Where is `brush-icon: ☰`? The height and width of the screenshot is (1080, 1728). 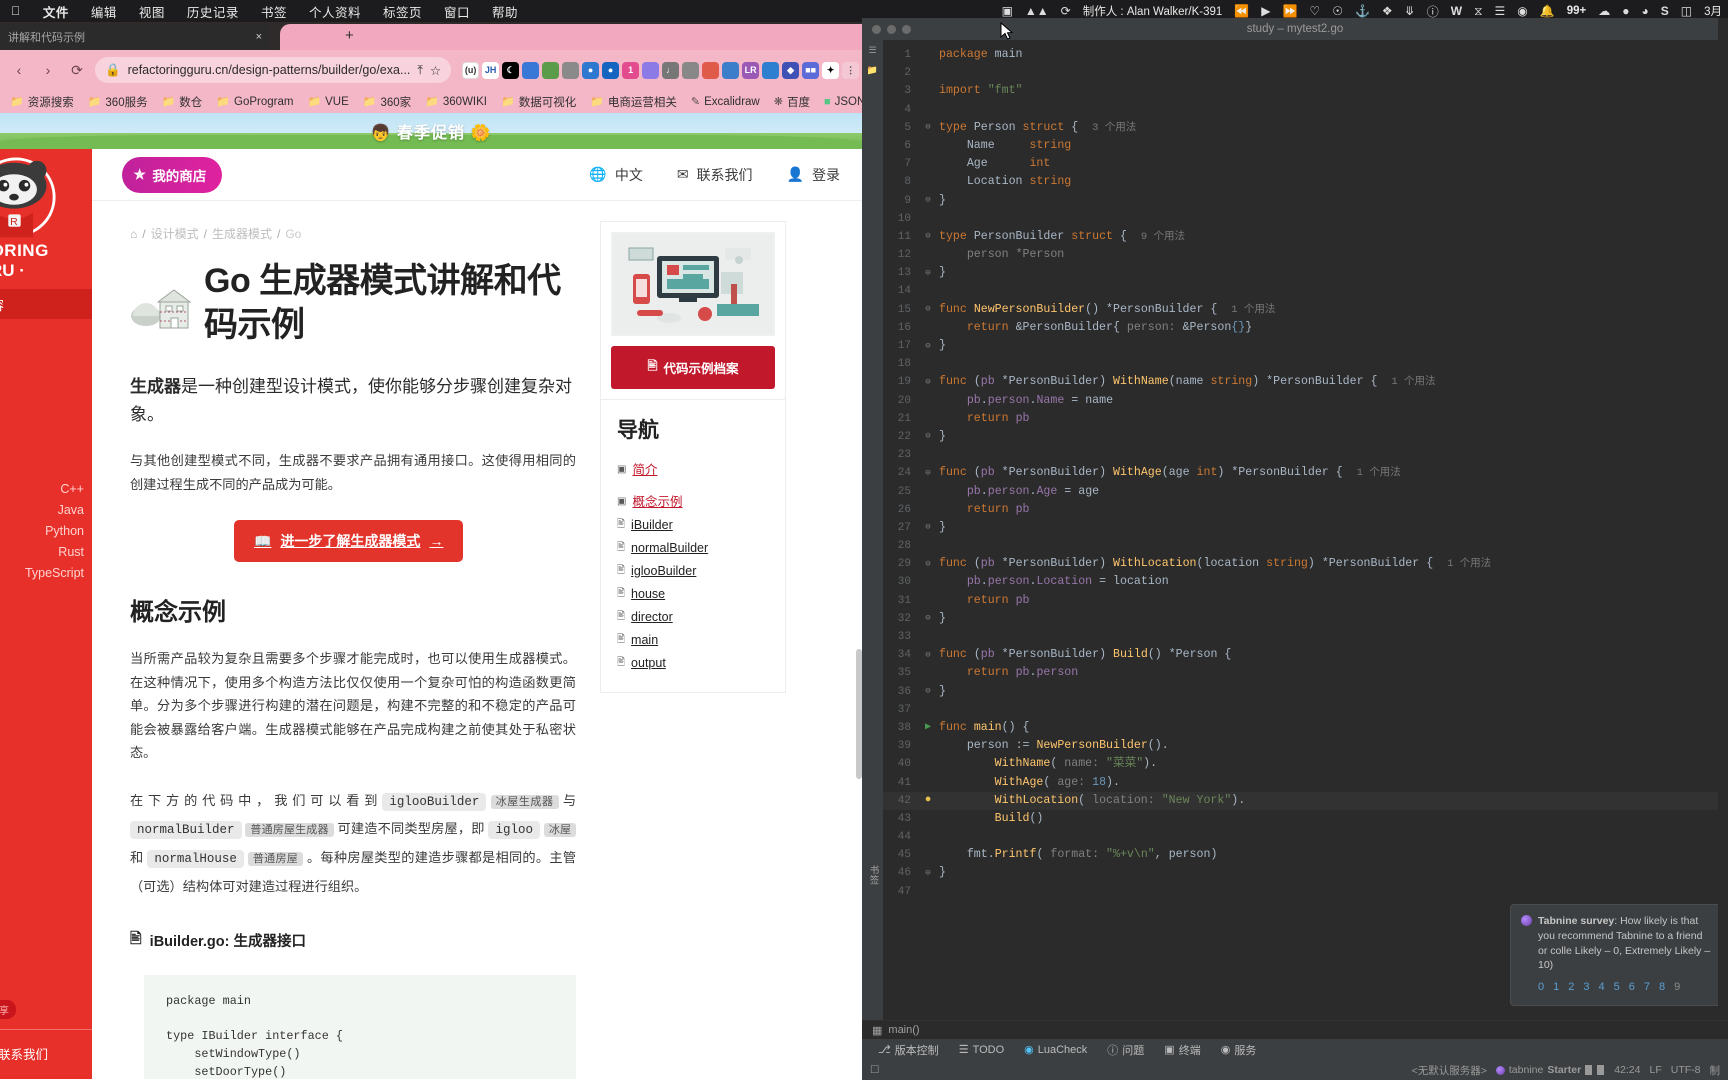 brush-icon: ☰ is located at coordinates (1500, 11).